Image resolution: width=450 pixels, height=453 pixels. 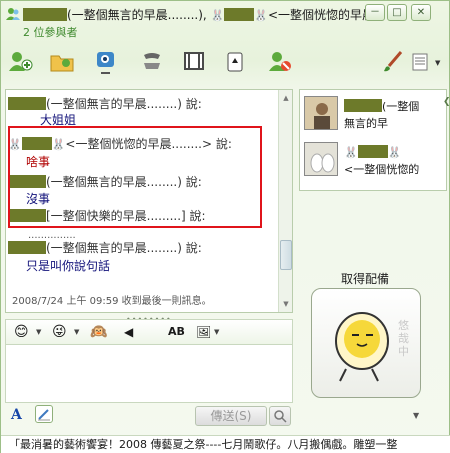 I want to click on participant-count: 2 位參與者, so click(x=50, y=32).